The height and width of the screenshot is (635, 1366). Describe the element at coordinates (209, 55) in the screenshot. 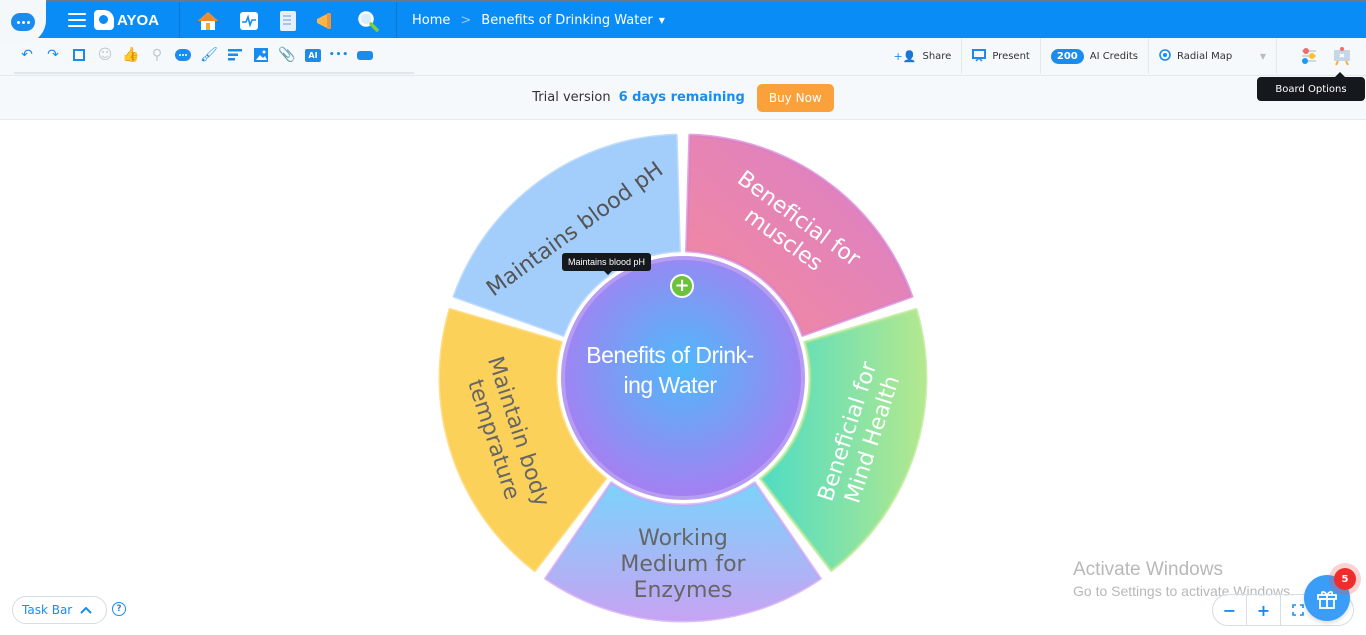

I see `paint-icon: 🖌` at that location.